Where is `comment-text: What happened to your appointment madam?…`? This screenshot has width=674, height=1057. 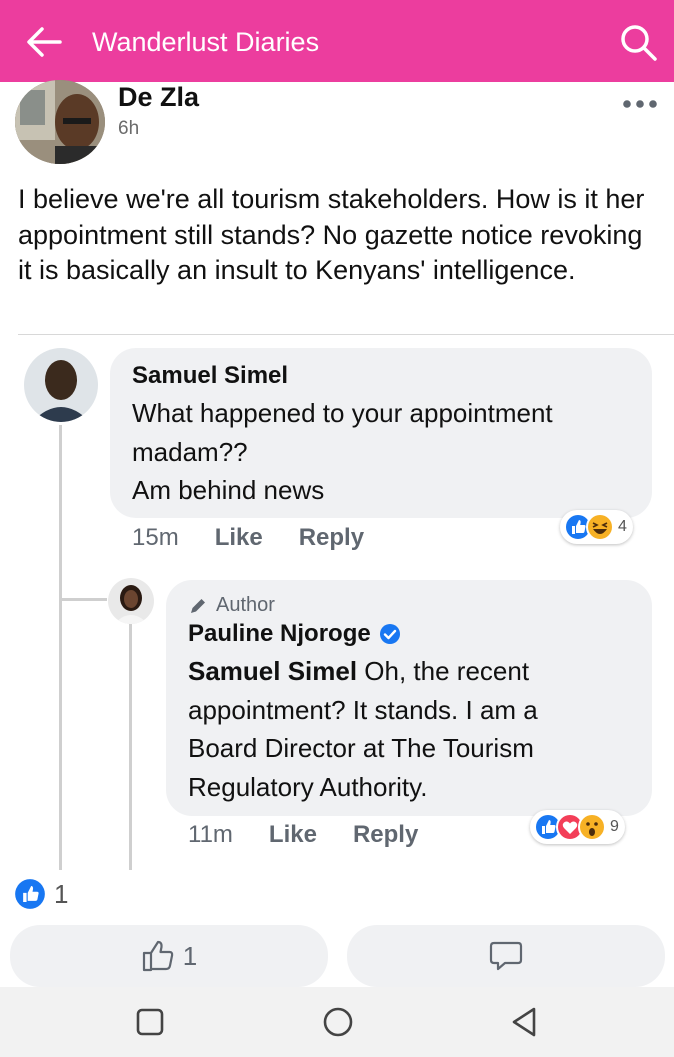
comment-text: What happened to your appointment madam?… is located at coordinates (342, 451).